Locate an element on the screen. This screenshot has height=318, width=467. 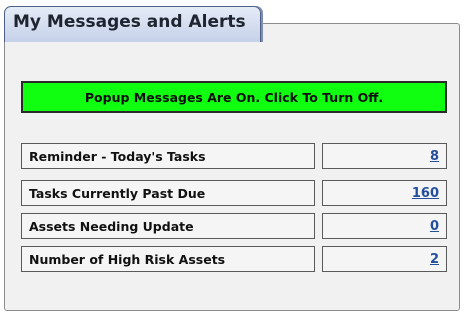
past-due-count-link: 160 is located at coordinates (425, 193).